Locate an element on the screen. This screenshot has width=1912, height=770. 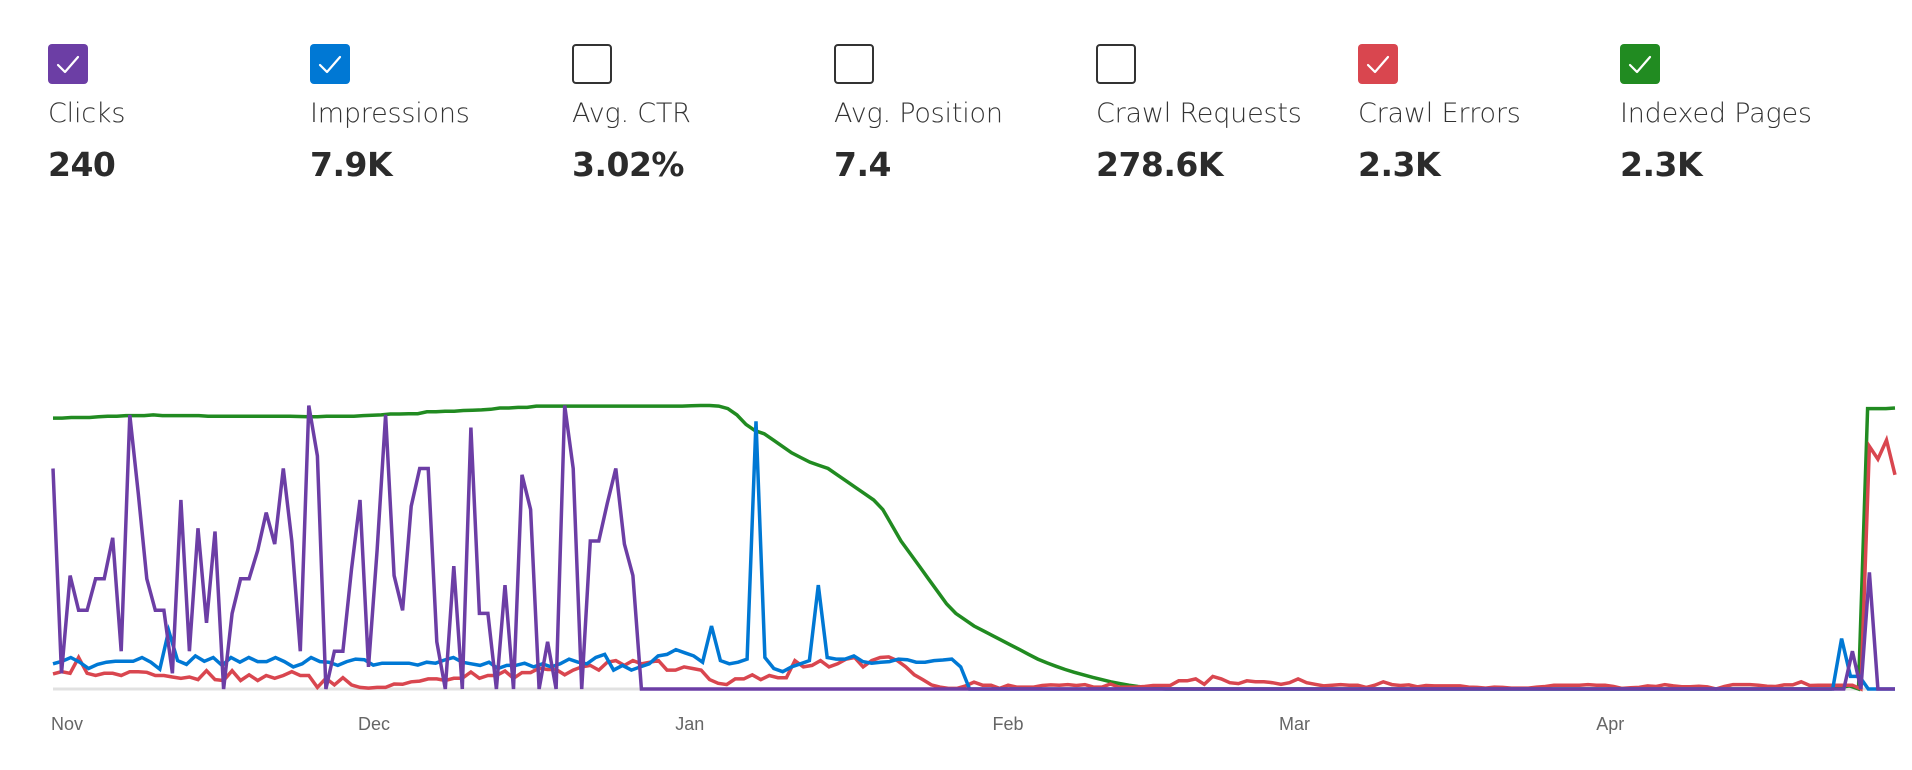
metric-avg-position: Avg. Position 7.4 is located at coordinates (965, 119).